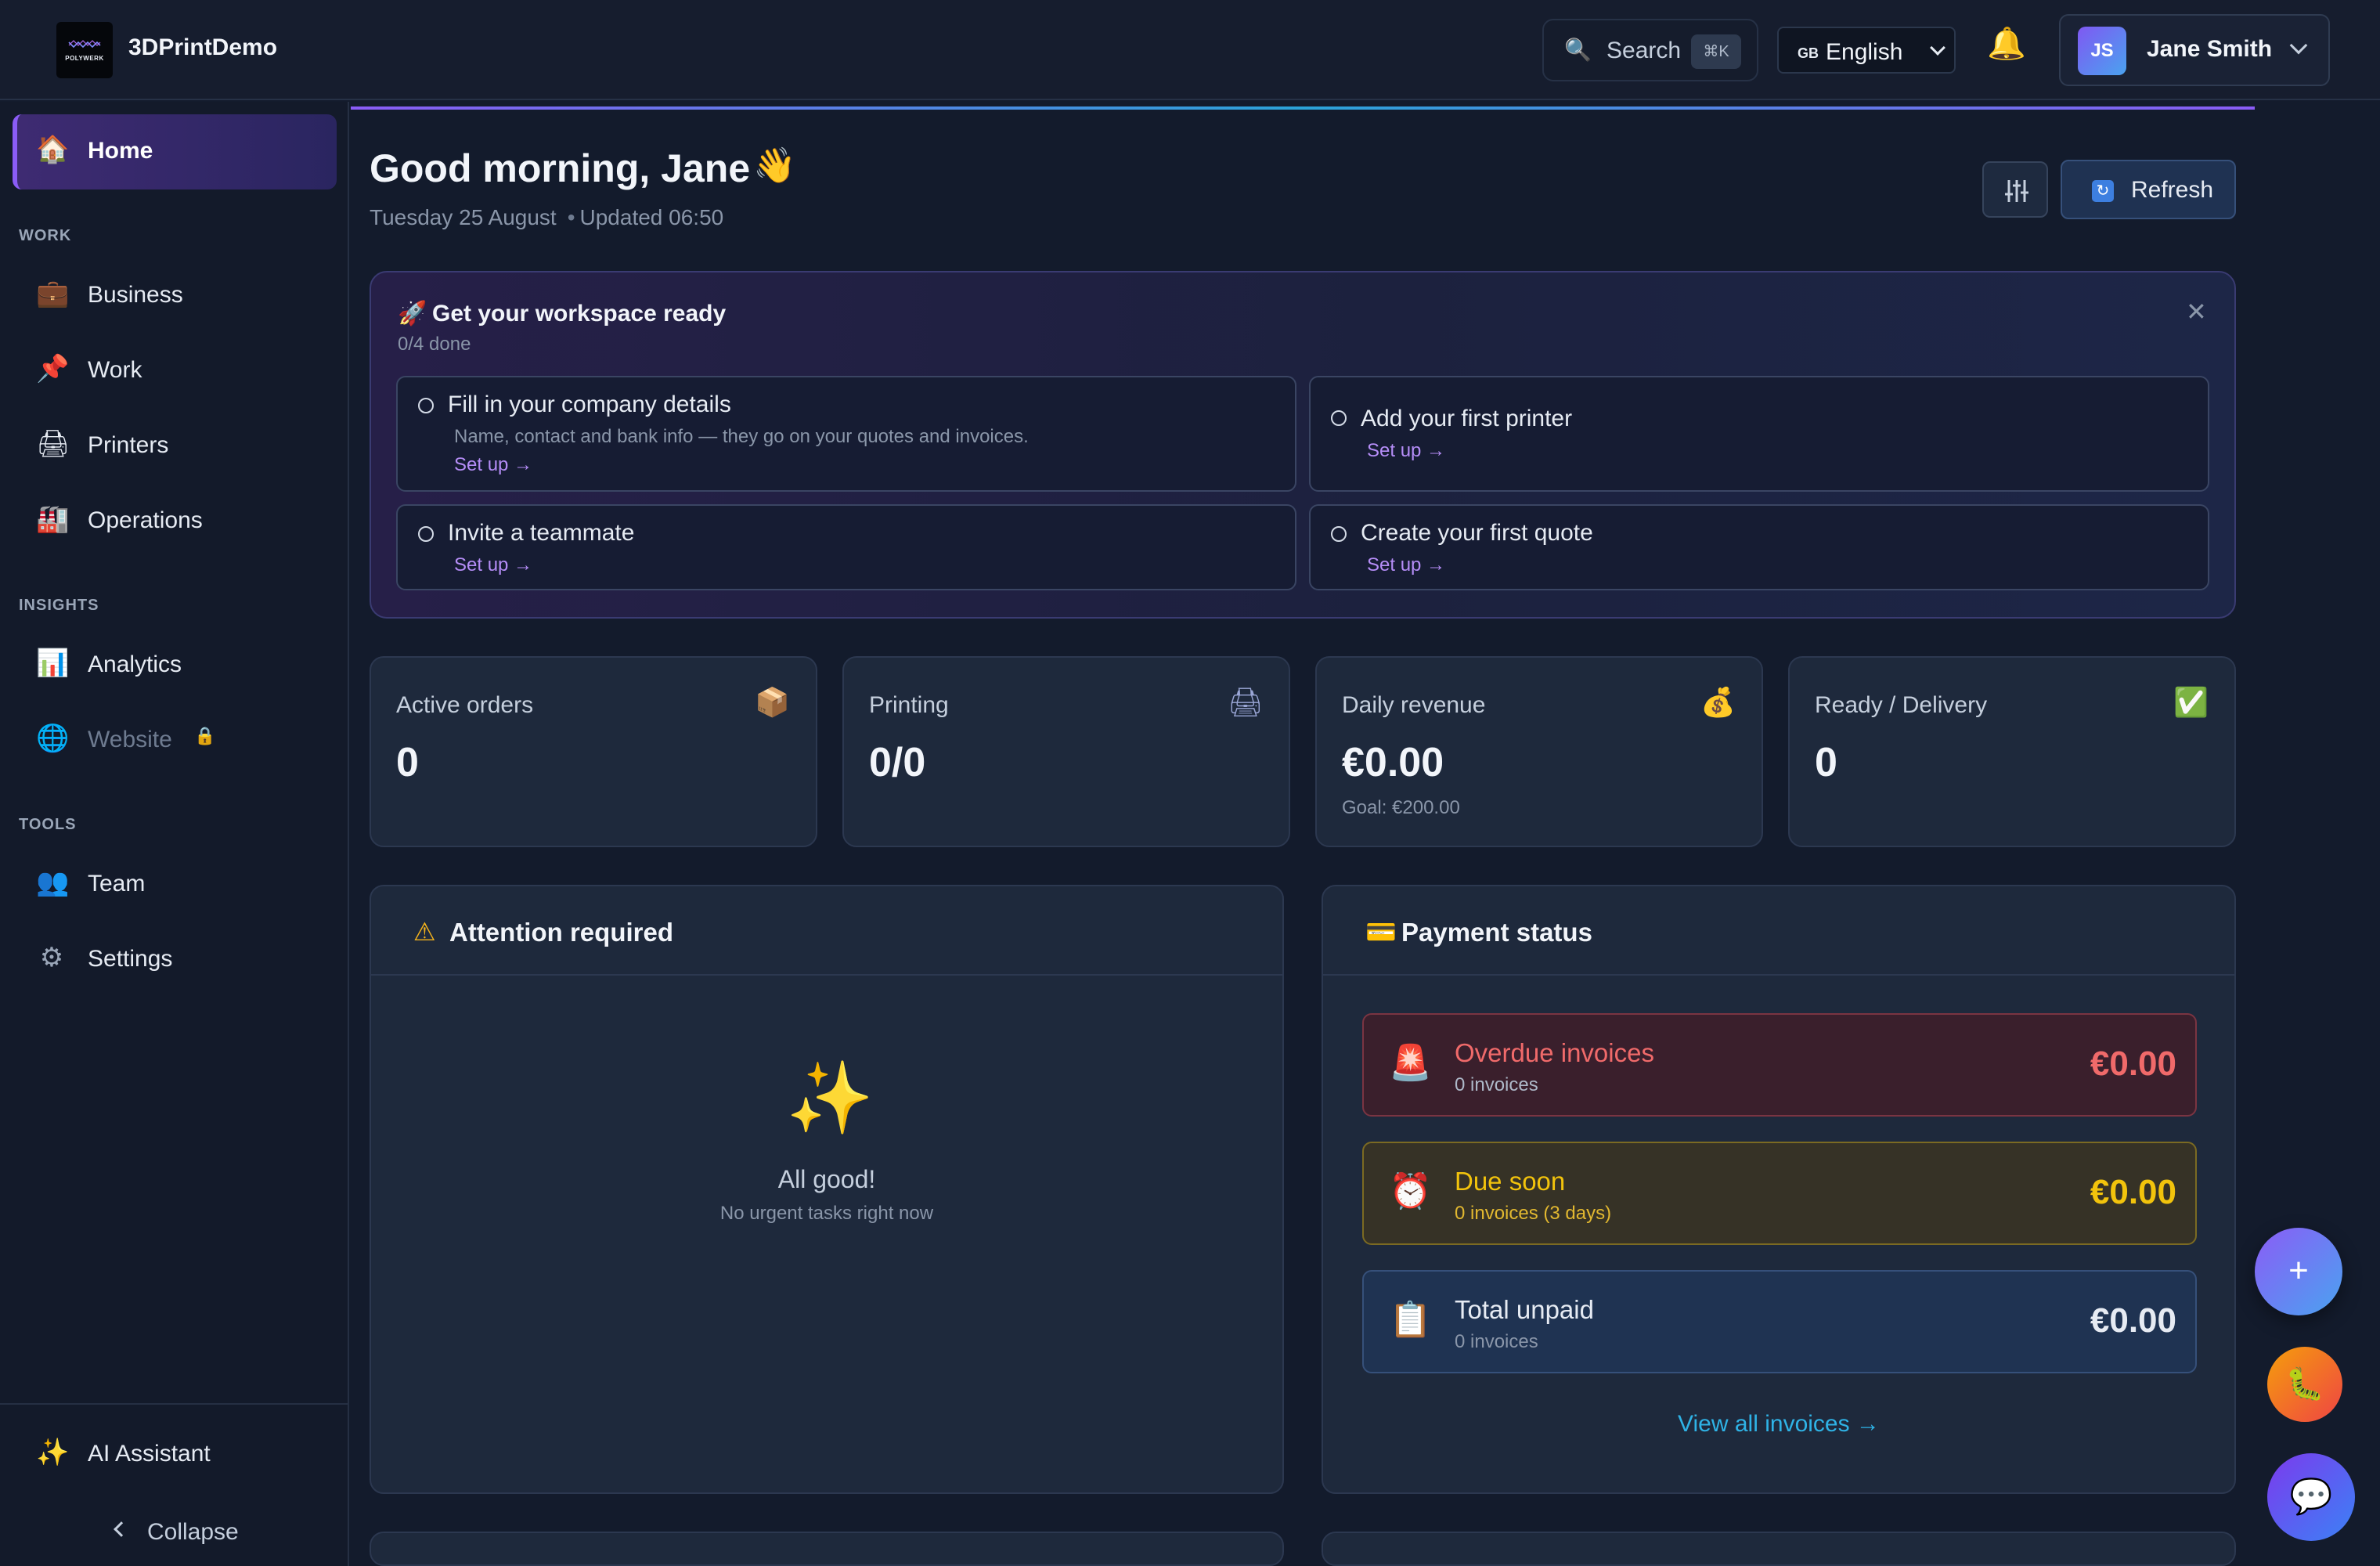 The height and width of the screenshot is (1566, 2380). Describe the element at coordinates (59, 606) in the screenshot. I see `section-label-insights: INSIGHTS` at that location.